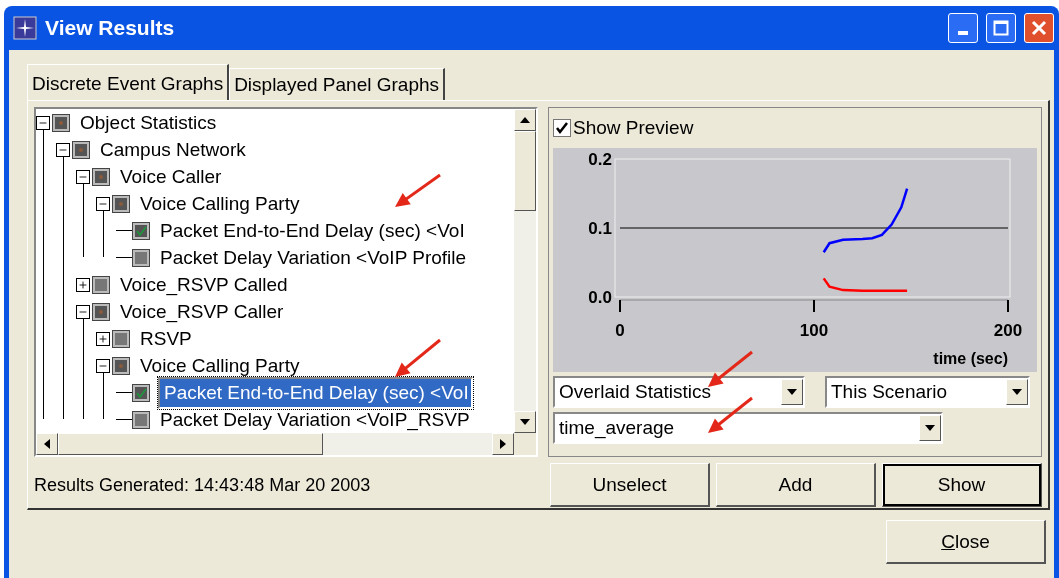 Image resolution: width=1059 pixels, height=578 pixels. I want to click on maximize-icon, so click(1001, 28).